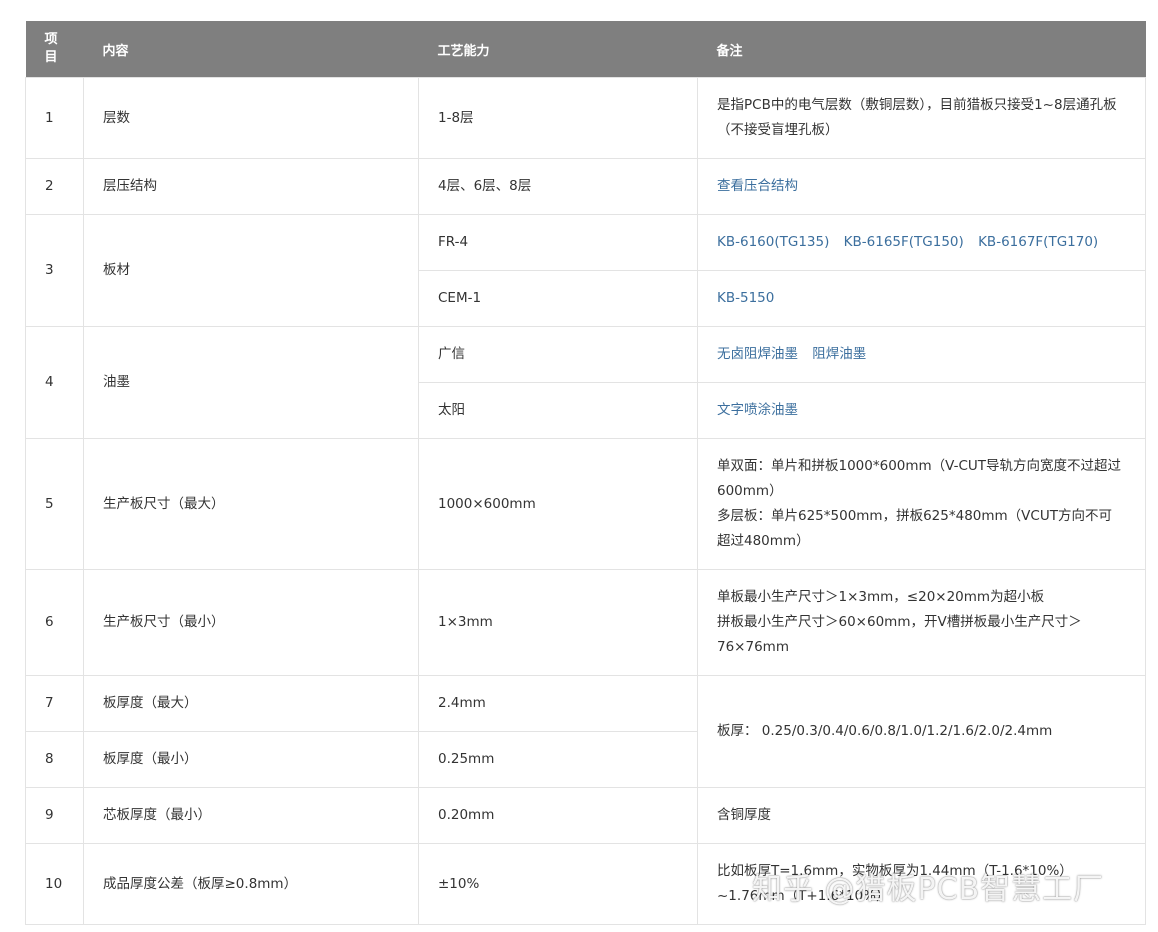 The width and height of the screenshot is (1158, 932). What do you see at coordinates (773, 242) in the screenshot?
I see `material-link: KB-6160(TG135)` at bounding box center [773, 242].